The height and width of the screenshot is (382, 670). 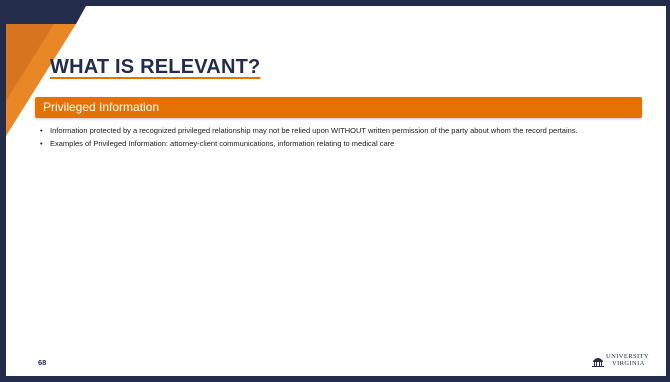 What do you see at coordinates (42, 362) in the screenshot?
I see `page-number: 68` at bounding box center [42, 362].